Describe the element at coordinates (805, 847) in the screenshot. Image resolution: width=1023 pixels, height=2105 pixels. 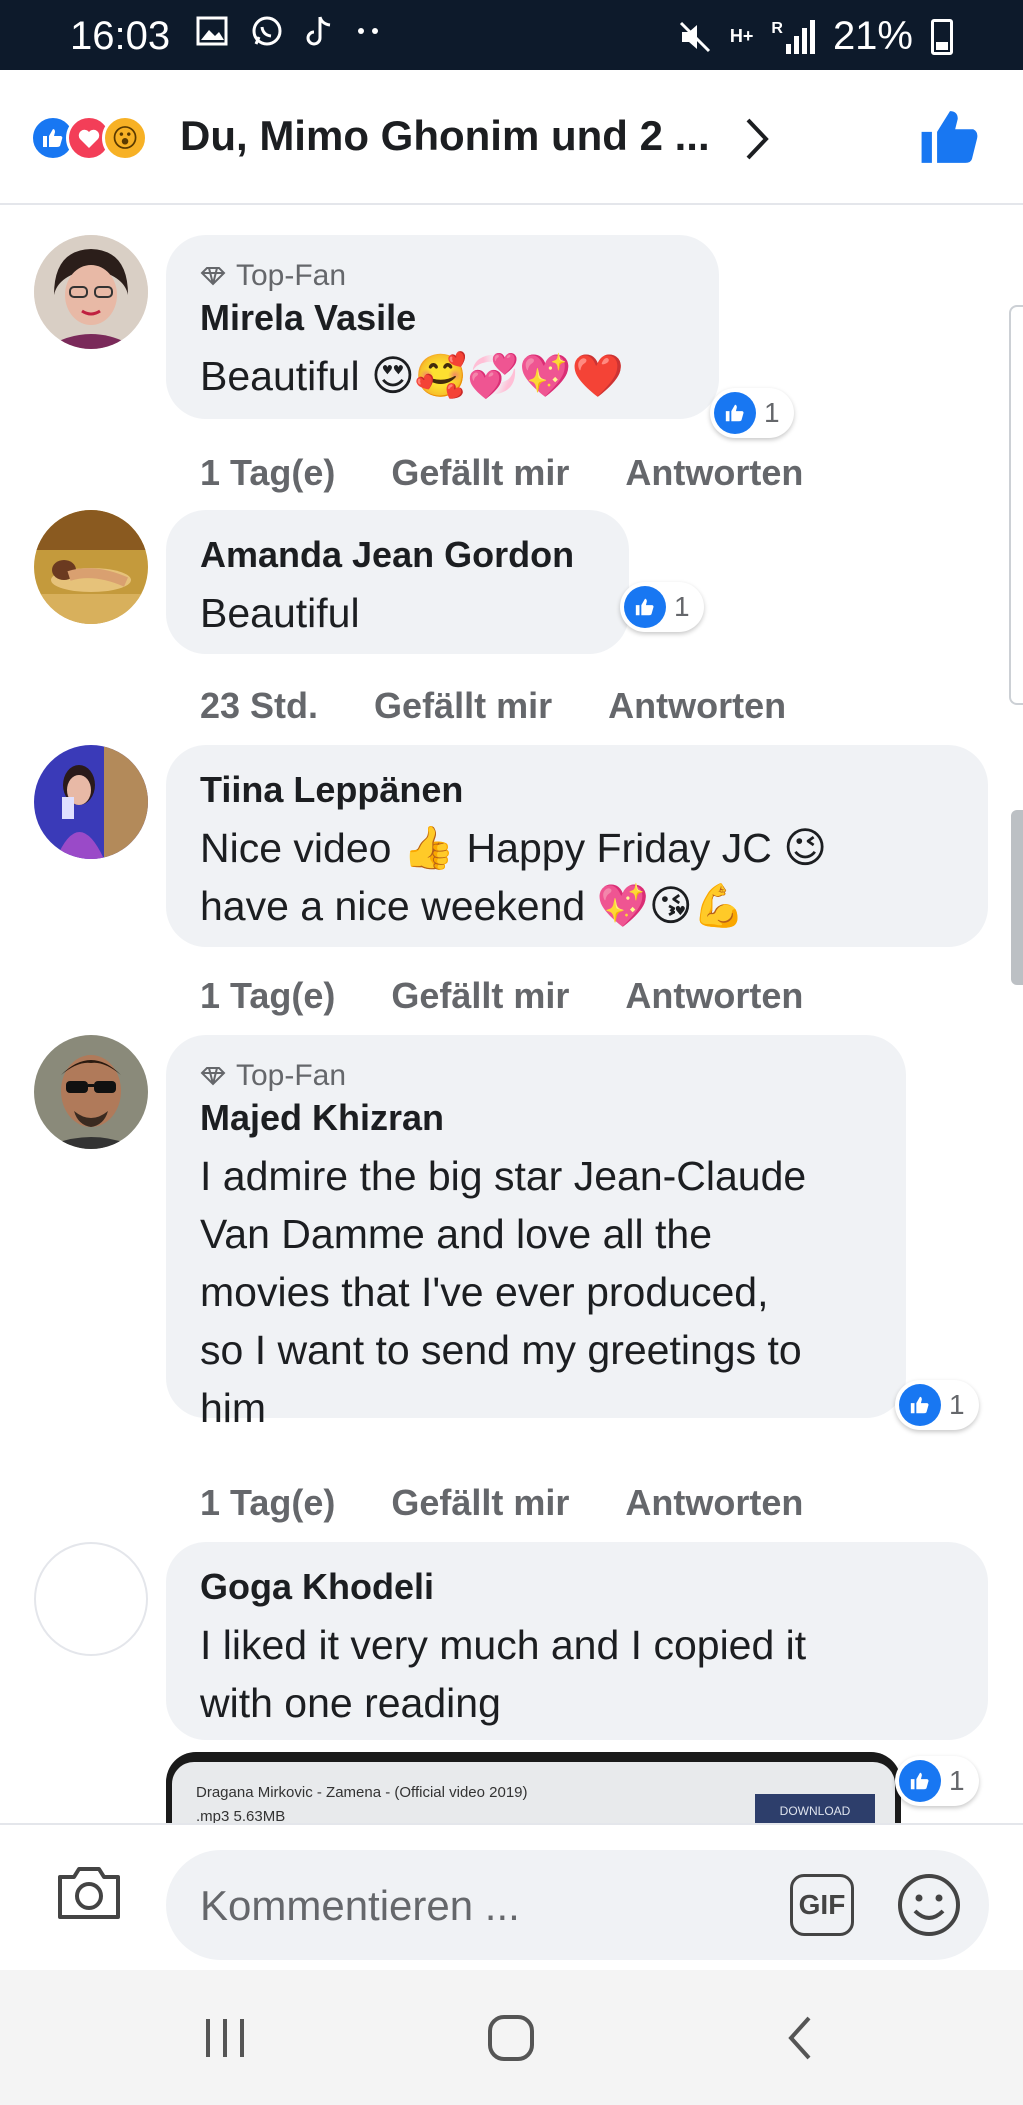
I see `comment-emoji-wink: 😉` at that location.